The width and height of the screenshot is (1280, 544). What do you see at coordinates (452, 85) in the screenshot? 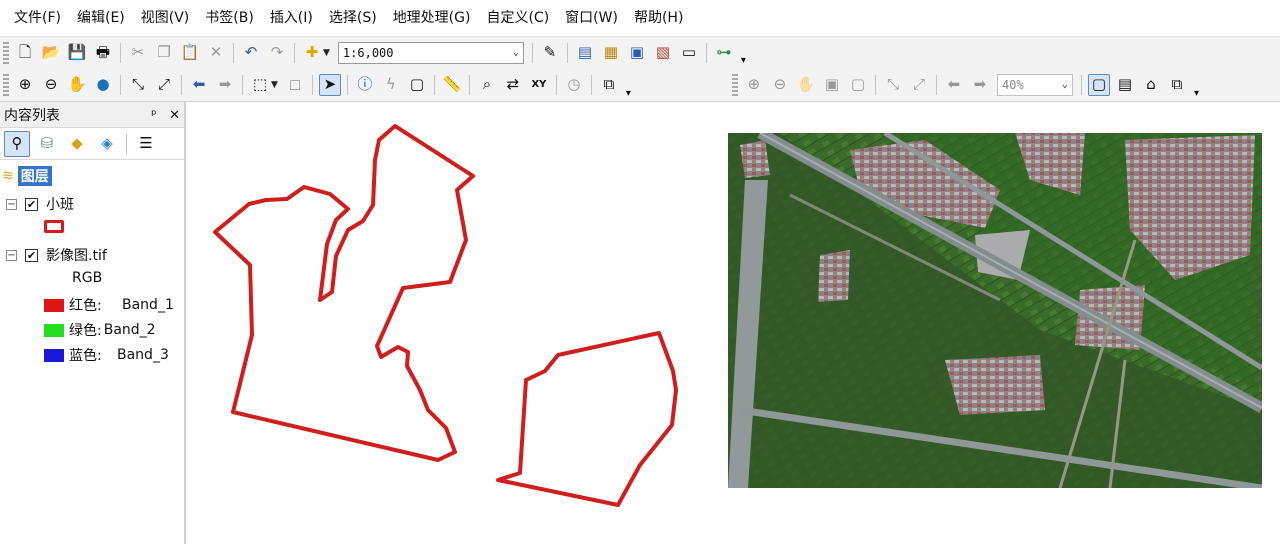
I see `measure-ruler-icon: 📏` at bounding box center [452, 85].